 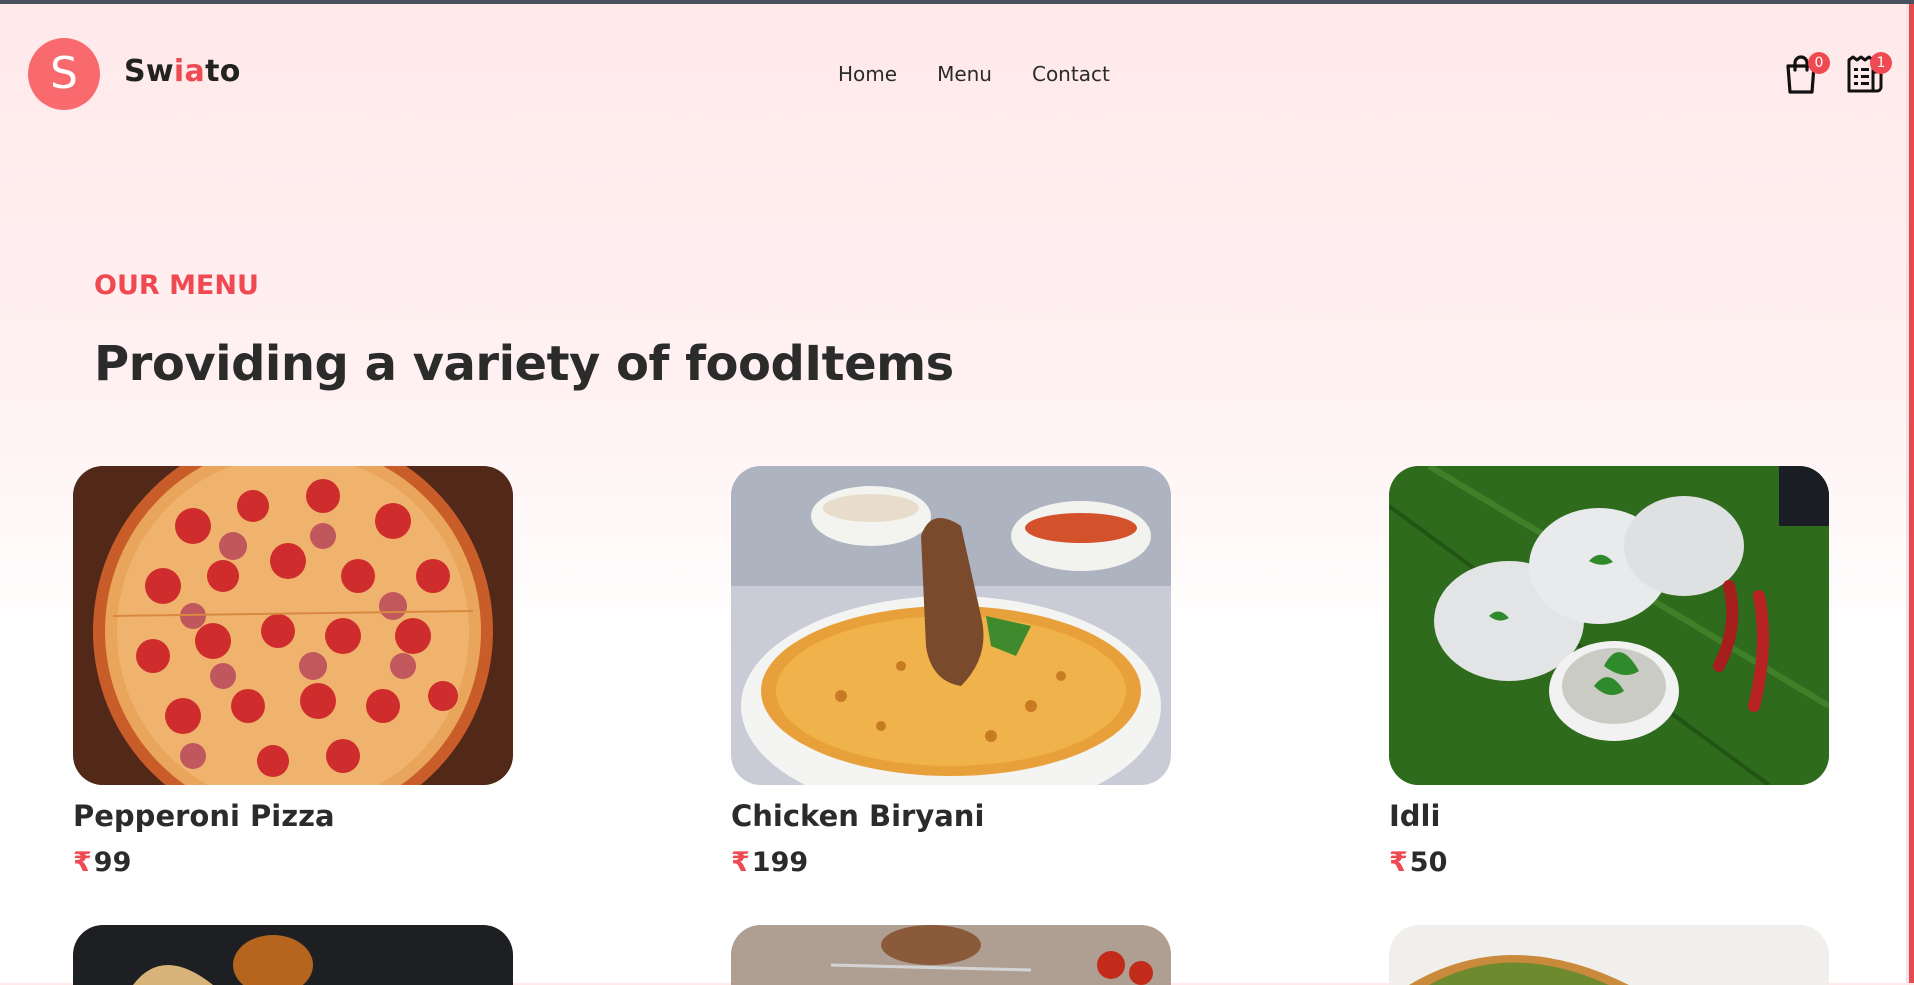 What do you see at coordinates (149, 71) in the screenshot?
I see `brand-name-part1: Sw` at bounding box center [149, 71].